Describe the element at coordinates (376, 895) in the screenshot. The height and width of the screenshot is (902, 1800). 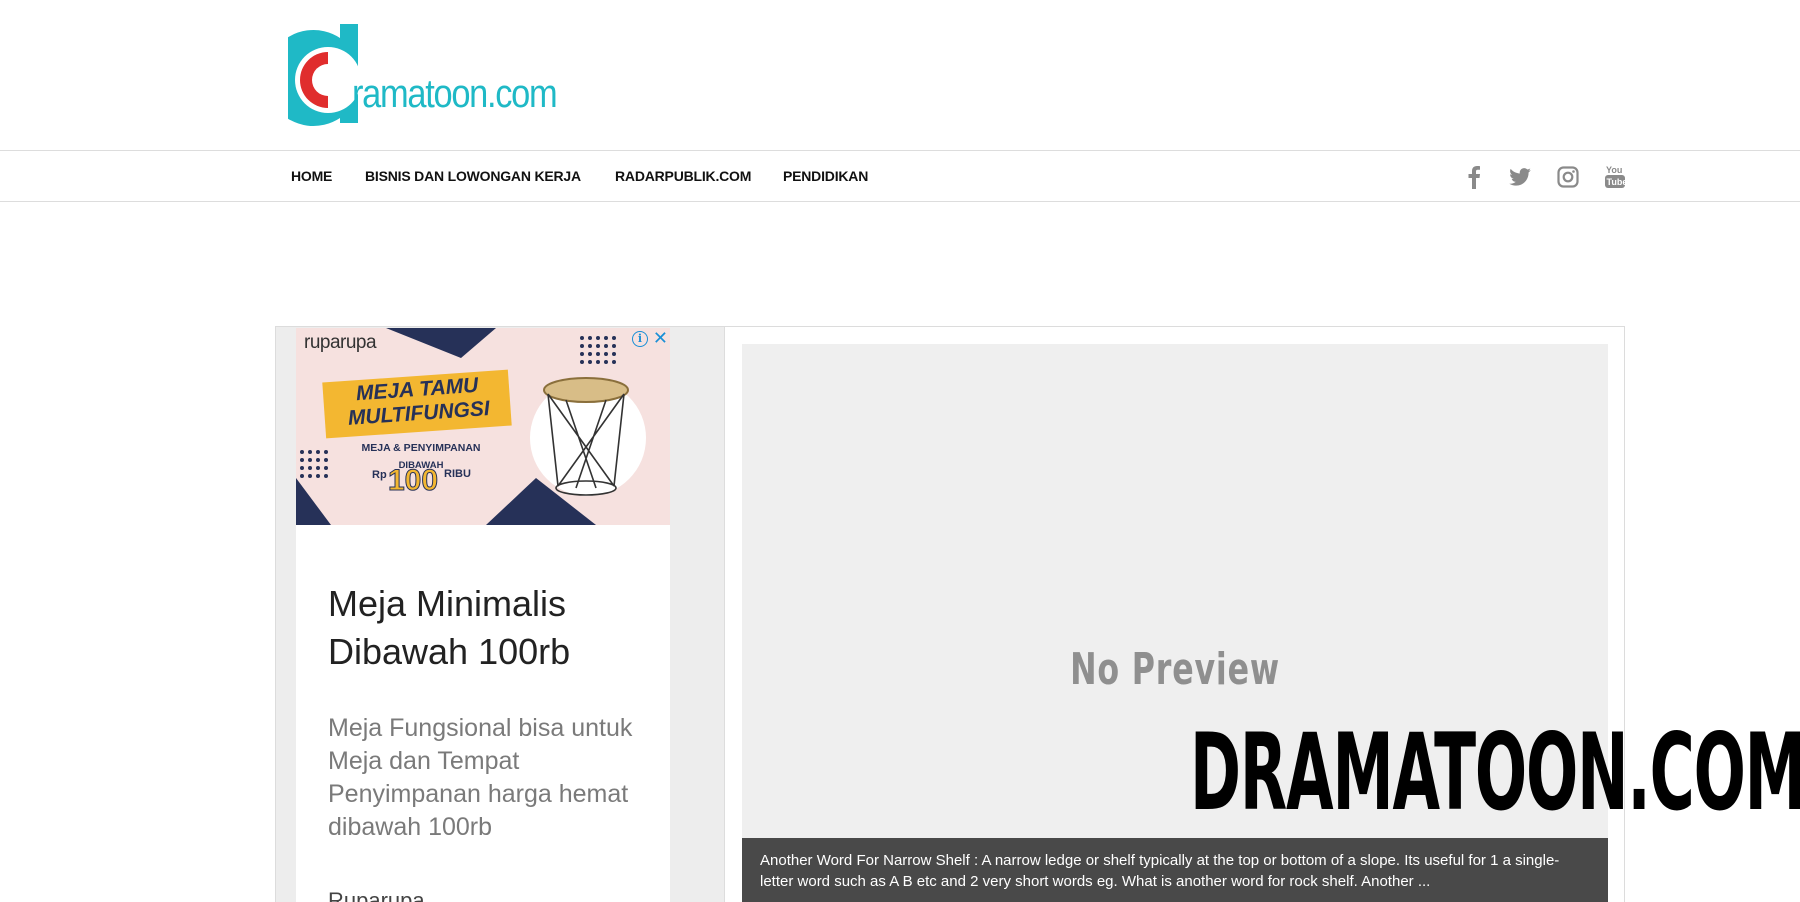
I see `ad-advertiser: Ruparupa` at that location.